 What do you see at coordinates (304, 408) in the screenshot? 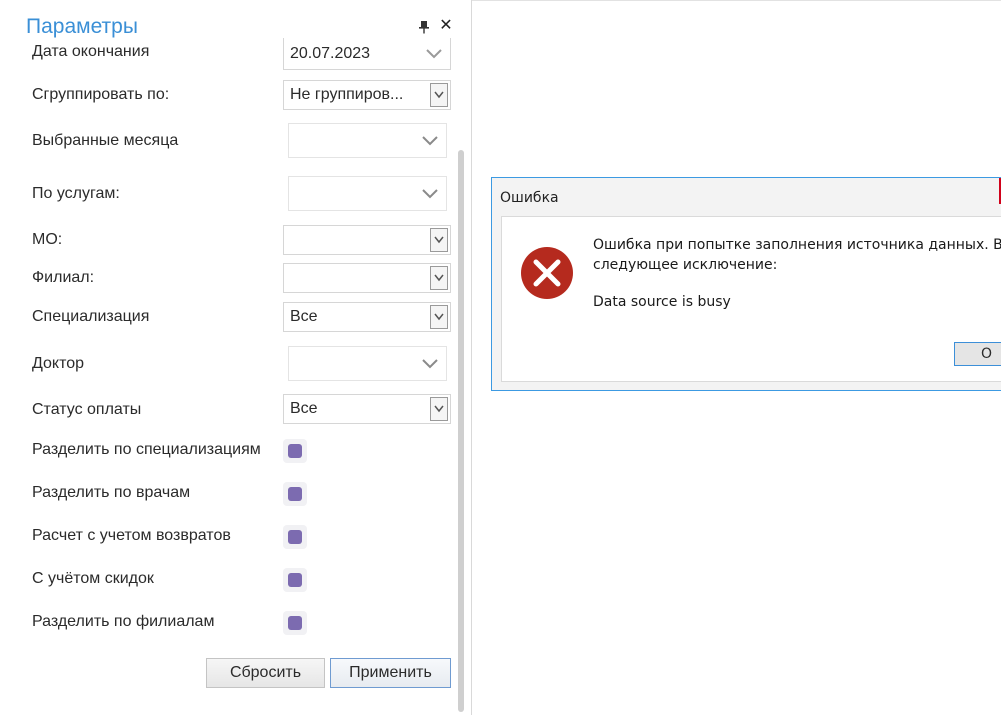
I see `payment-status-value: Все` at bounding box center [304, 408].